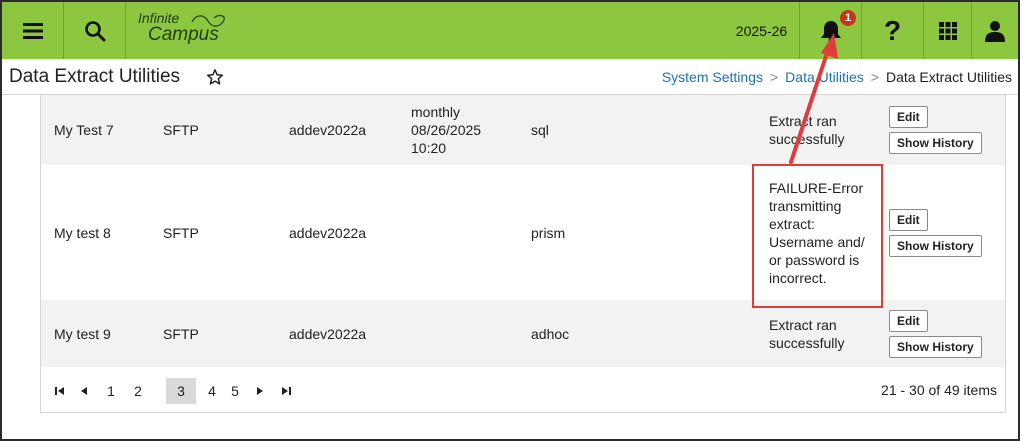 This screenshot has width=1020, height=441. I want to click on page-5-button: 5, so click(235, 391).